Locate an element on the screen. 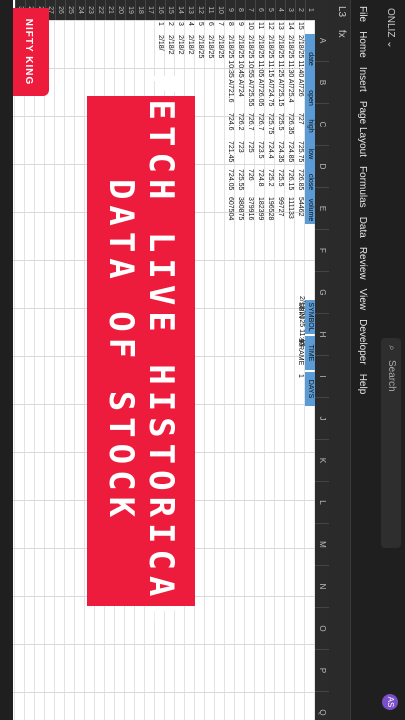 Image resolution: width=405 pixels, height=720 pixels. timestamp-cell: 2/18/2025 11:47 is located at coordinates (301, 321).